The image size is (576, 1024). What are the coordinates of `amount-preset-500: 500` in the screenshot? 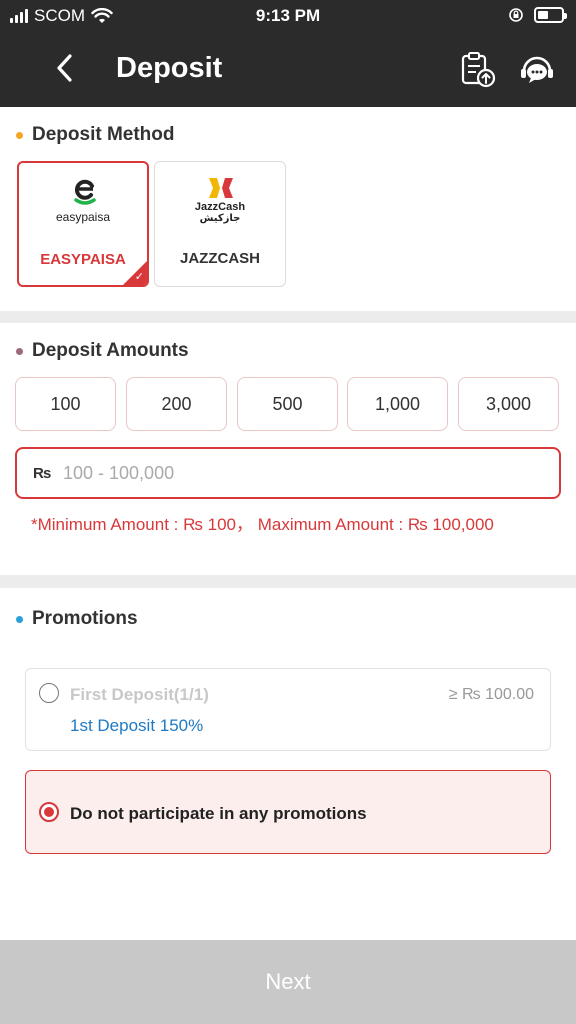 It's located at (287, 404).